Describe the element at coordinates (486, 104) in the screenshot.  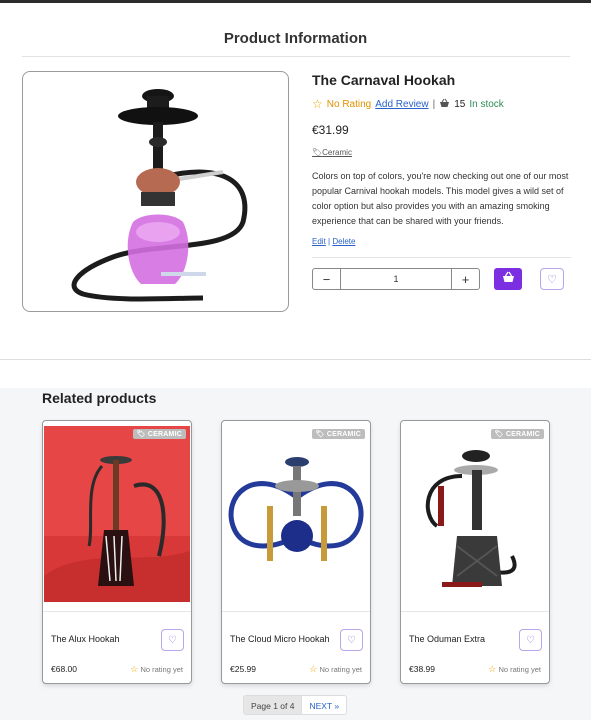
I see `stock-status: In stock` at that location.